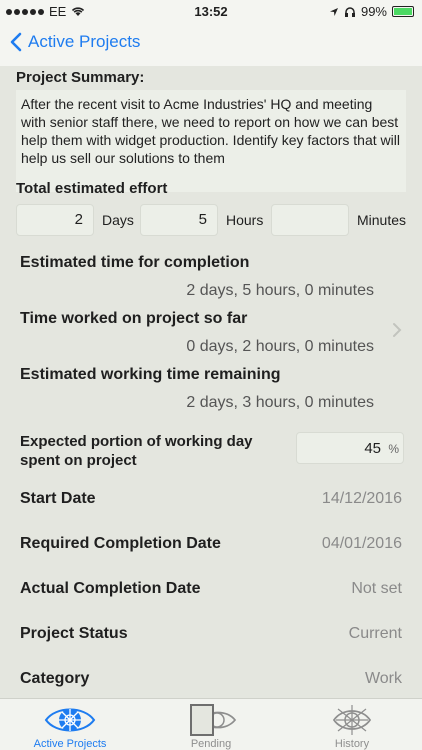 The height and width of the screenshot is (750, 422). Describe the element at coordinates (70, 720) in the screenshot. I see `eye-icon` at that location.